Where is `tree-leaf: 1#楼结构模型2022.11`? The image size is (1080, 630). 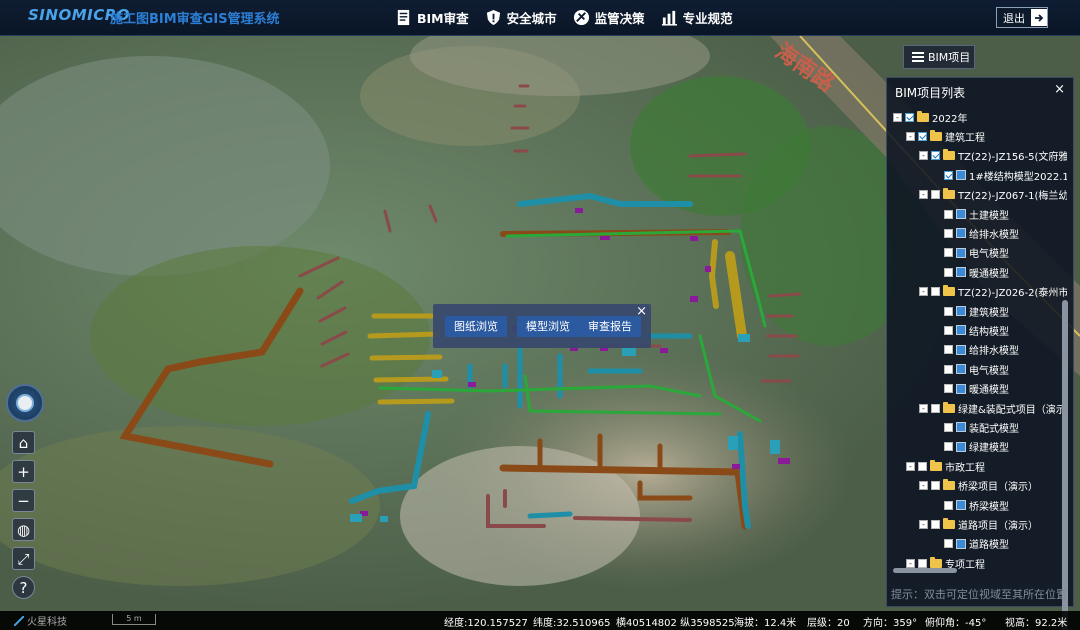 tree-leaf: 1#楼结构模型2022.11 is located at coordinates (999, 175).